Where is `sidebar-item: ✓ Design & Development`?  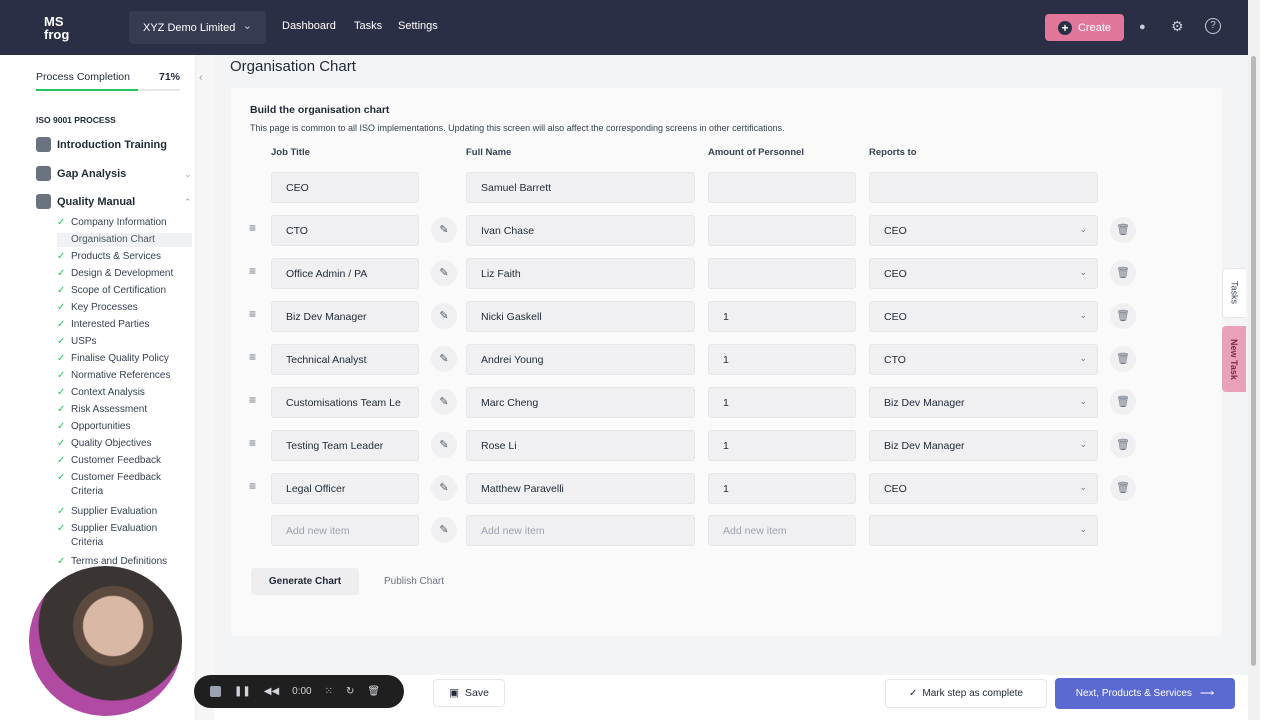
sidebar-item: ✓ Design & Development is located at coordinates (124, 274).